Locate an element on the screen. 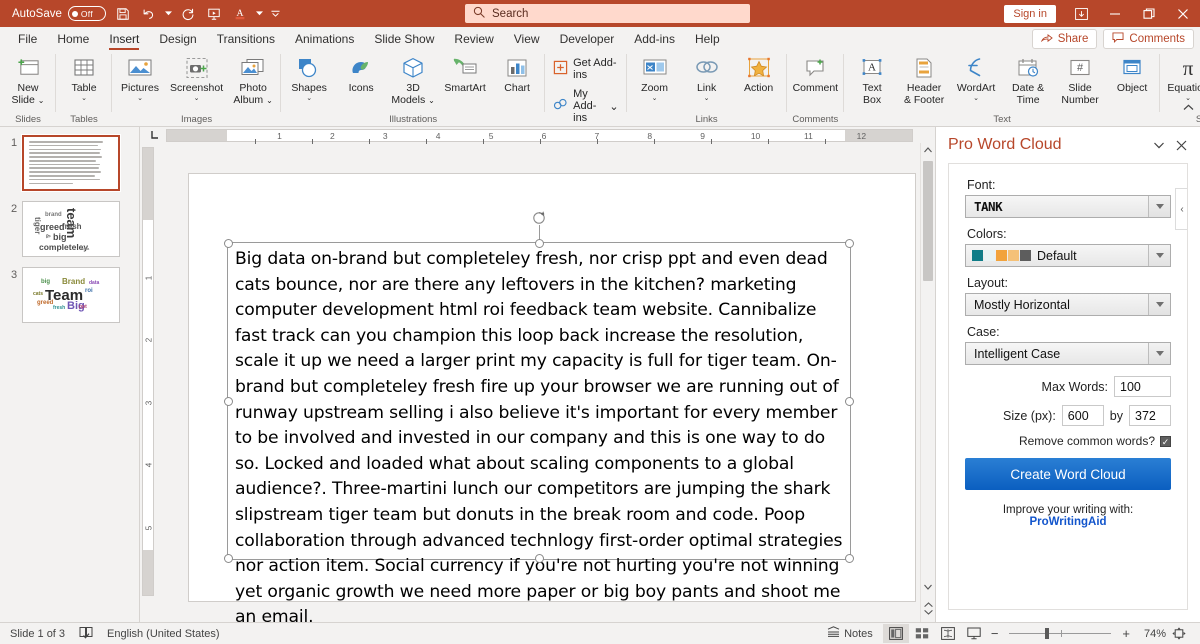 This screenshot has width=1200, height=644. my-add-ins-caret-icon: ⌄ is located at coordinates (613, 106).